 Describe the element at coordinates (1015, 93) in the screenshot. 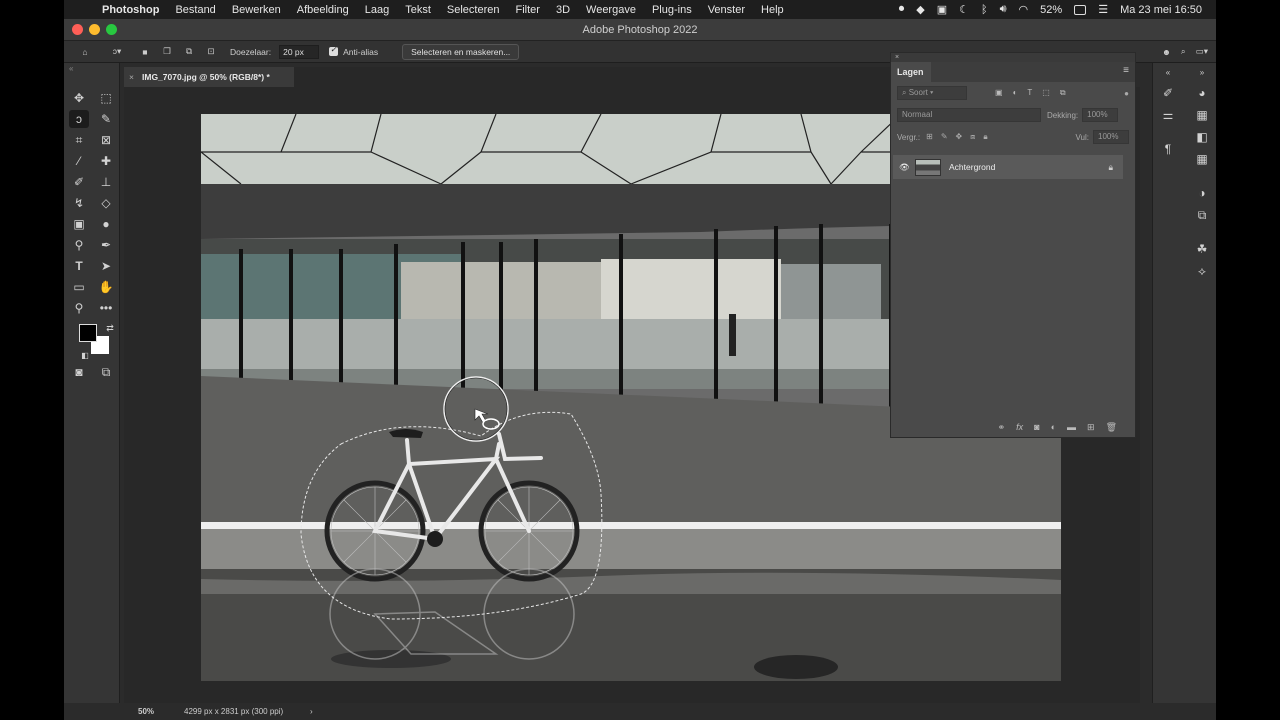

I see `filter-adjustment-icon: ◐` at that location.